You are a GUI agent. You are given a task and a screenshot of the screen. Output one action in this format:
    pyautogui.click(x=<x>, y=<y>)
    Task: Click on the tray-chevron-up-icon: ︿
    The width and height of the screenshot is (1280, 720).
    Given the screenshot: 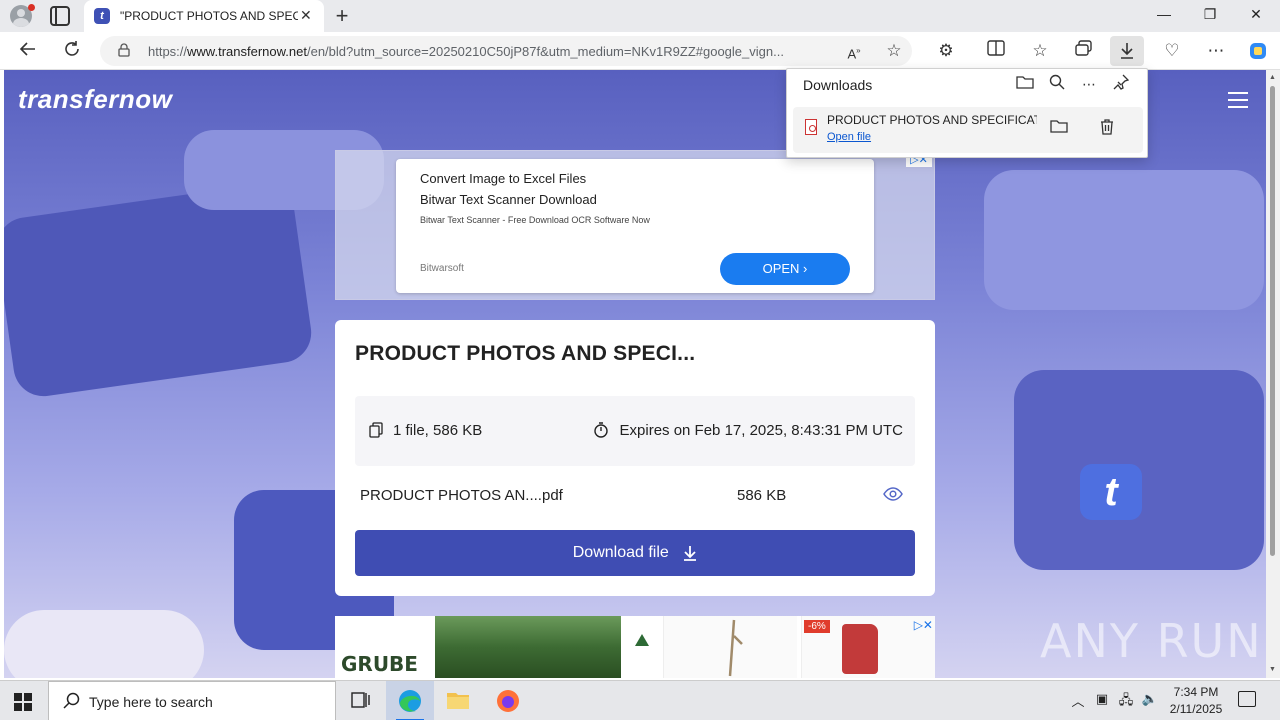 What is the action you would take?
    pyautogui.click(x=1078, y=700)
    